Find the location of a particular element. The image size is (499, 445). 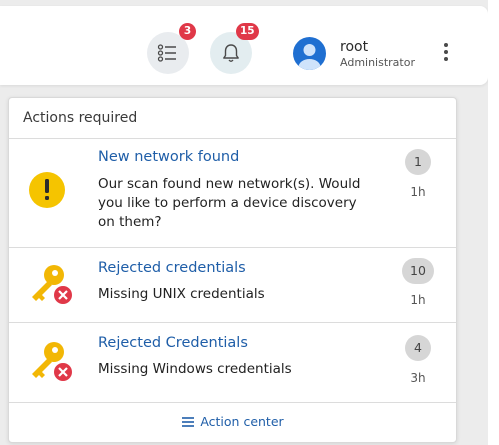

user-role: Administrator is located at coordinates (377, 62).